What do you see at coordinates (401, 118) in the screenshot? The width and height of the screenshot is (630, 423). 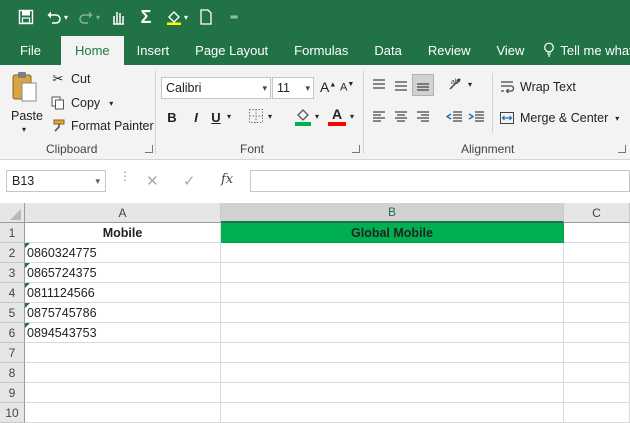 I see `align-center-icon` at bounding box center [401, 118].